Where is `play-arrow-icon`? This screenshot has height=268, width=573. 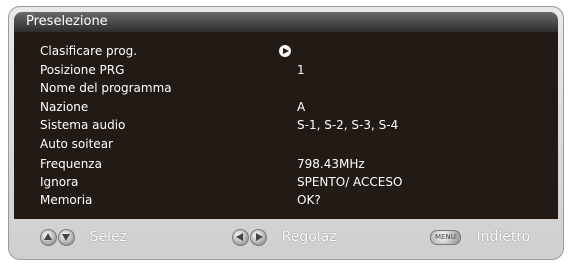
play-arrow-icon is located at coordinates (285, 51).